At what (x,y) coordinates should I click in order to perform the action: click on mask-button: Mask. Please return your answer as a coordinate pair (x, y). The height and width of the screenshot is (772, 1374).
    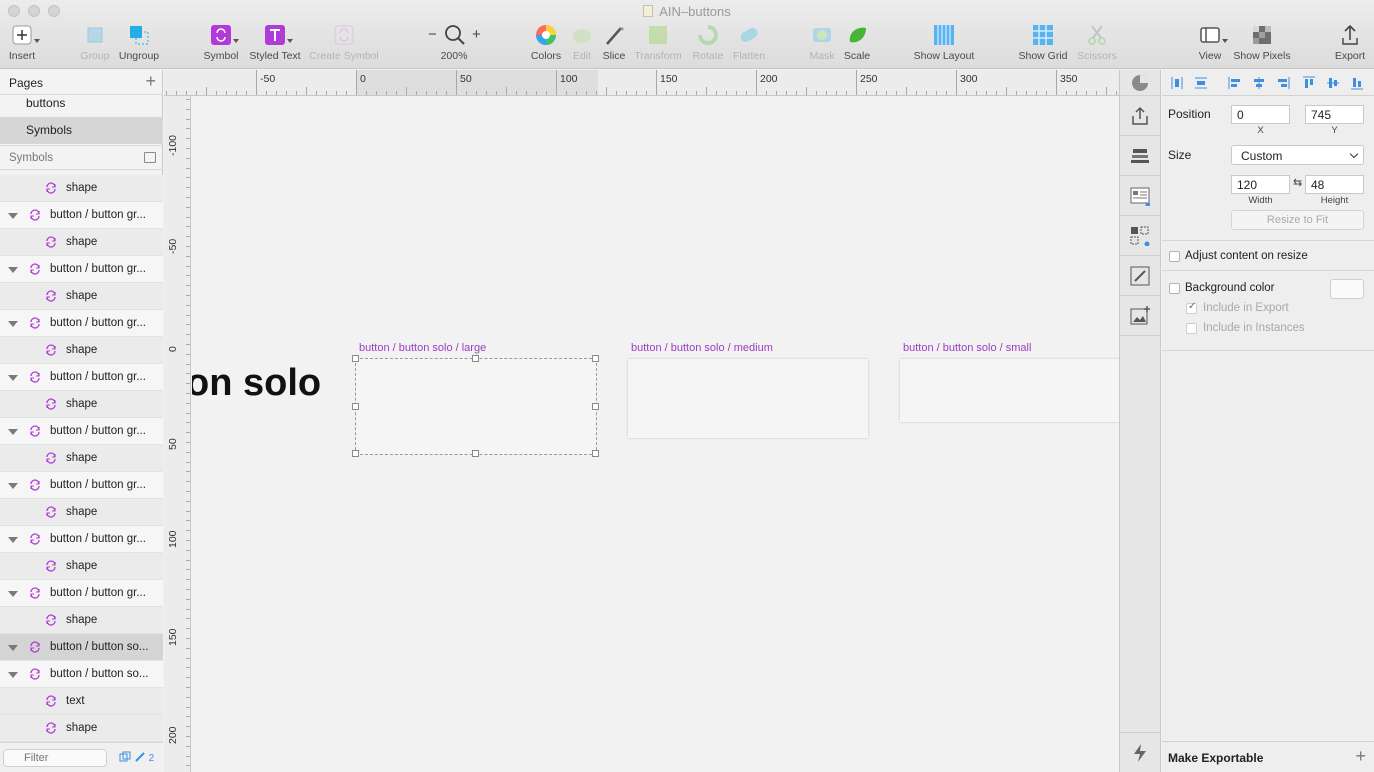
    Looking at the image, I should click on (822, 43).